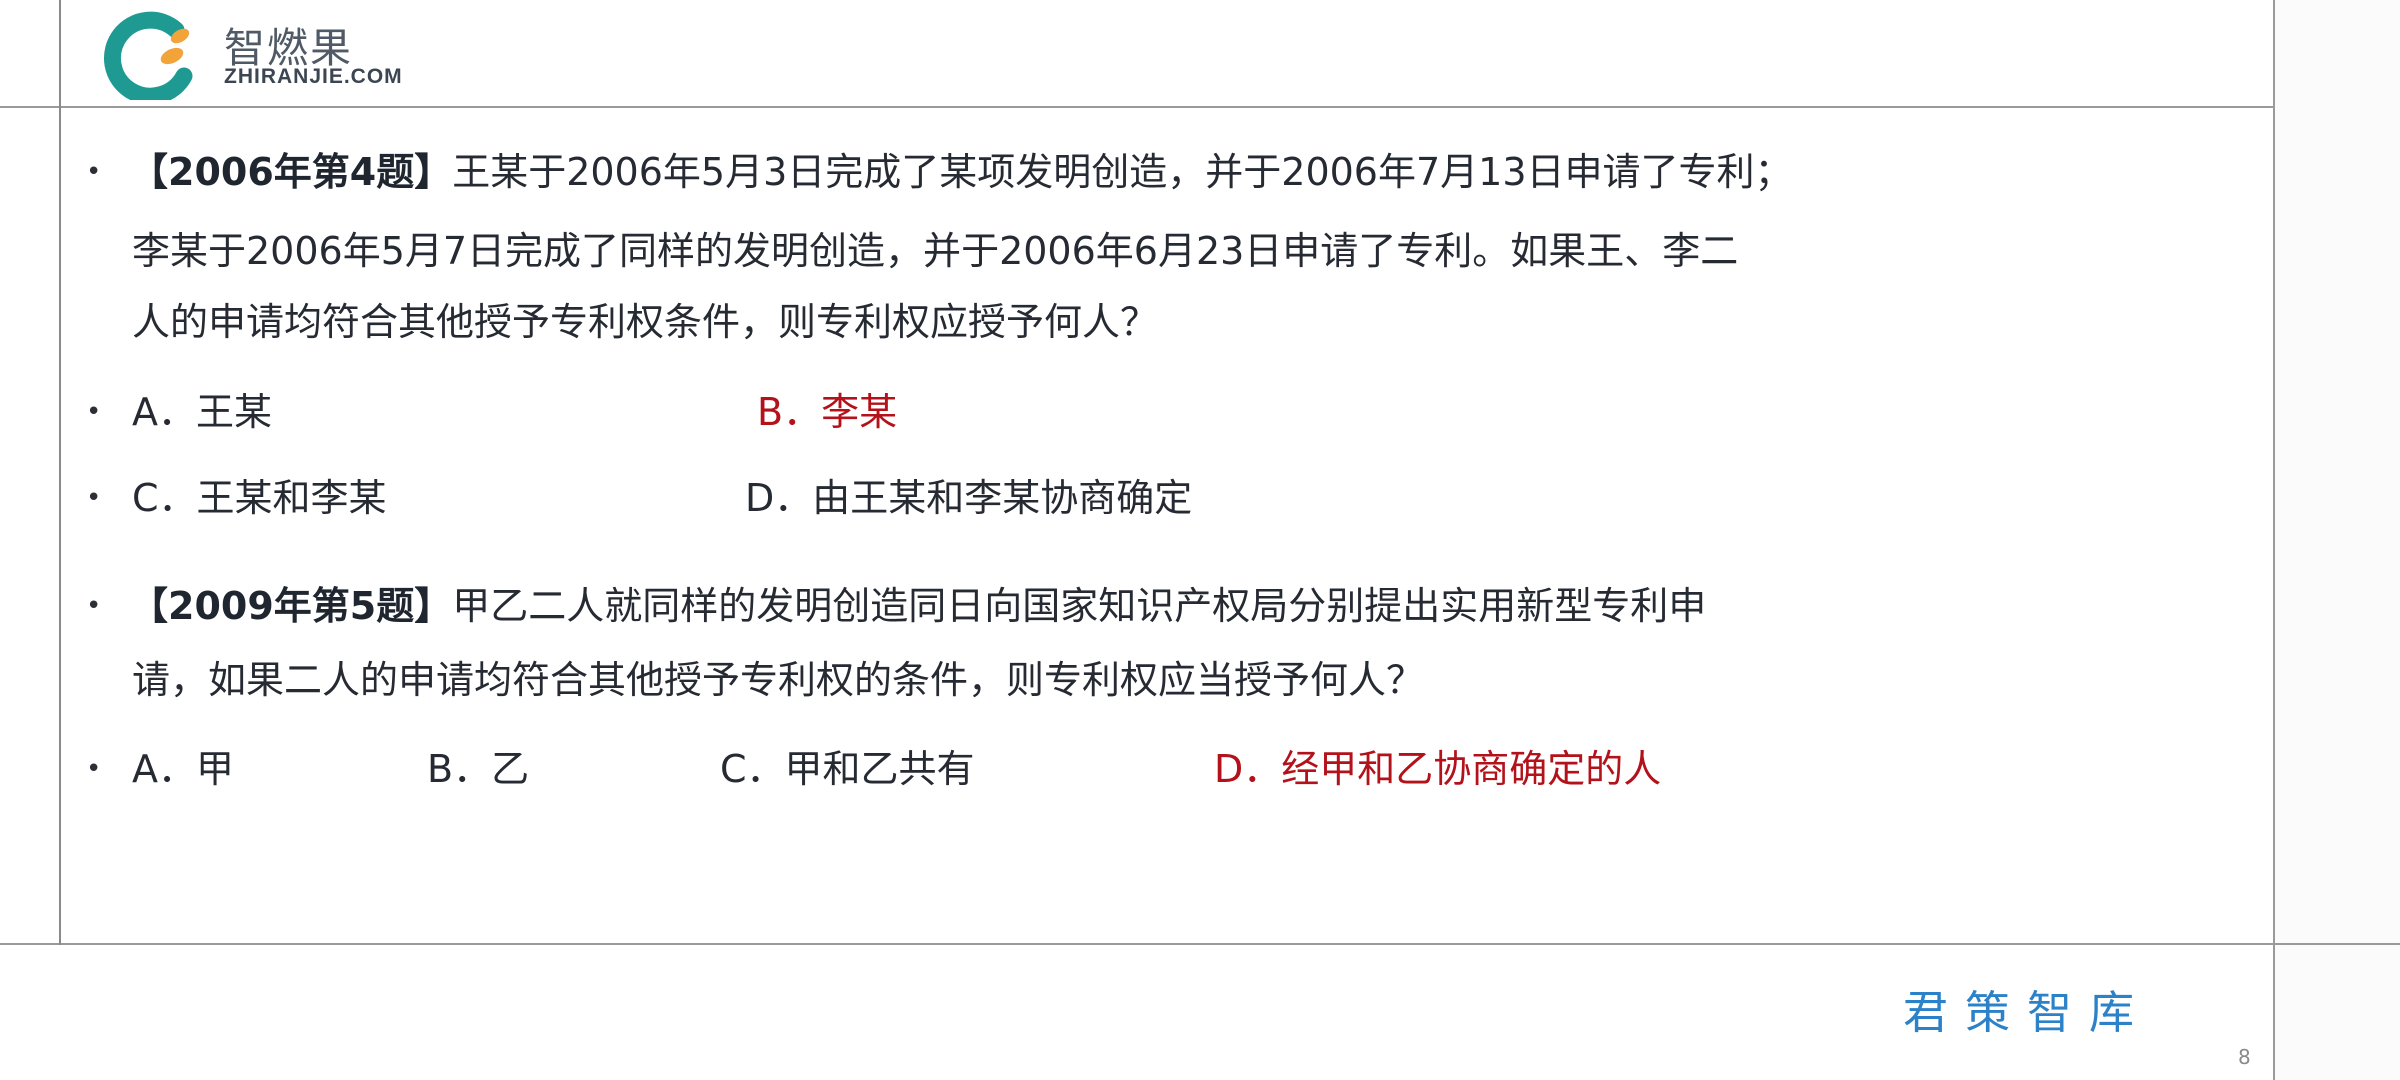 Image resolution: width=2400 pixels, height=1080 pixels. What do you see at coordinates (148, 55) in the screenshot?
I see `logo-mark-icon` at bounding box center [148, 55].